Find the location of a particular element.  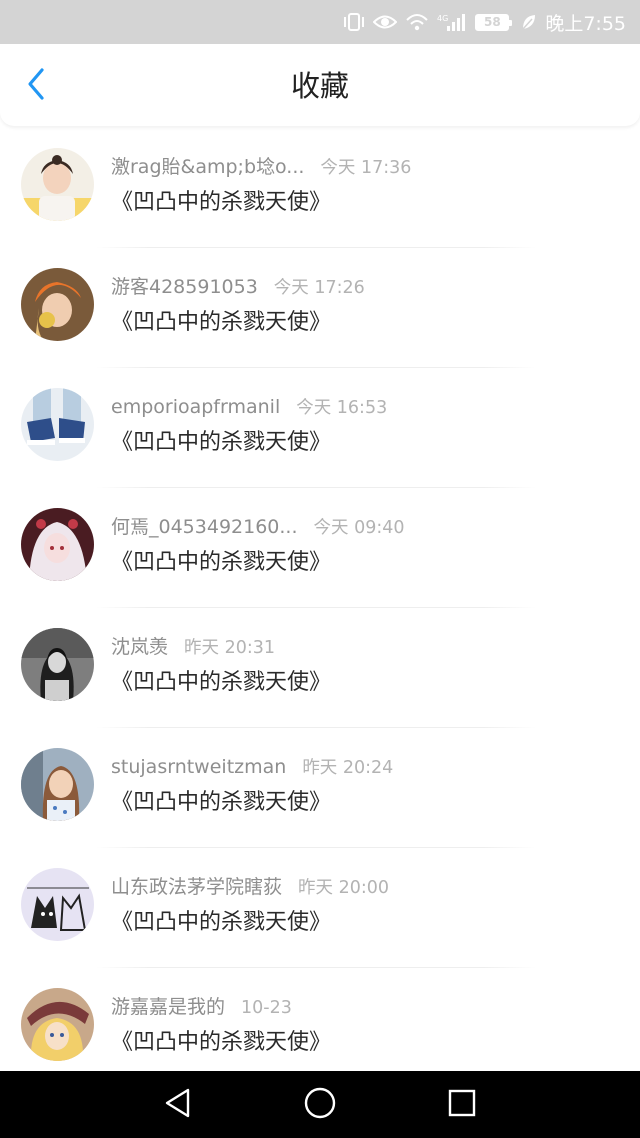

network-label: 4G is located at coordinates (442, 18).